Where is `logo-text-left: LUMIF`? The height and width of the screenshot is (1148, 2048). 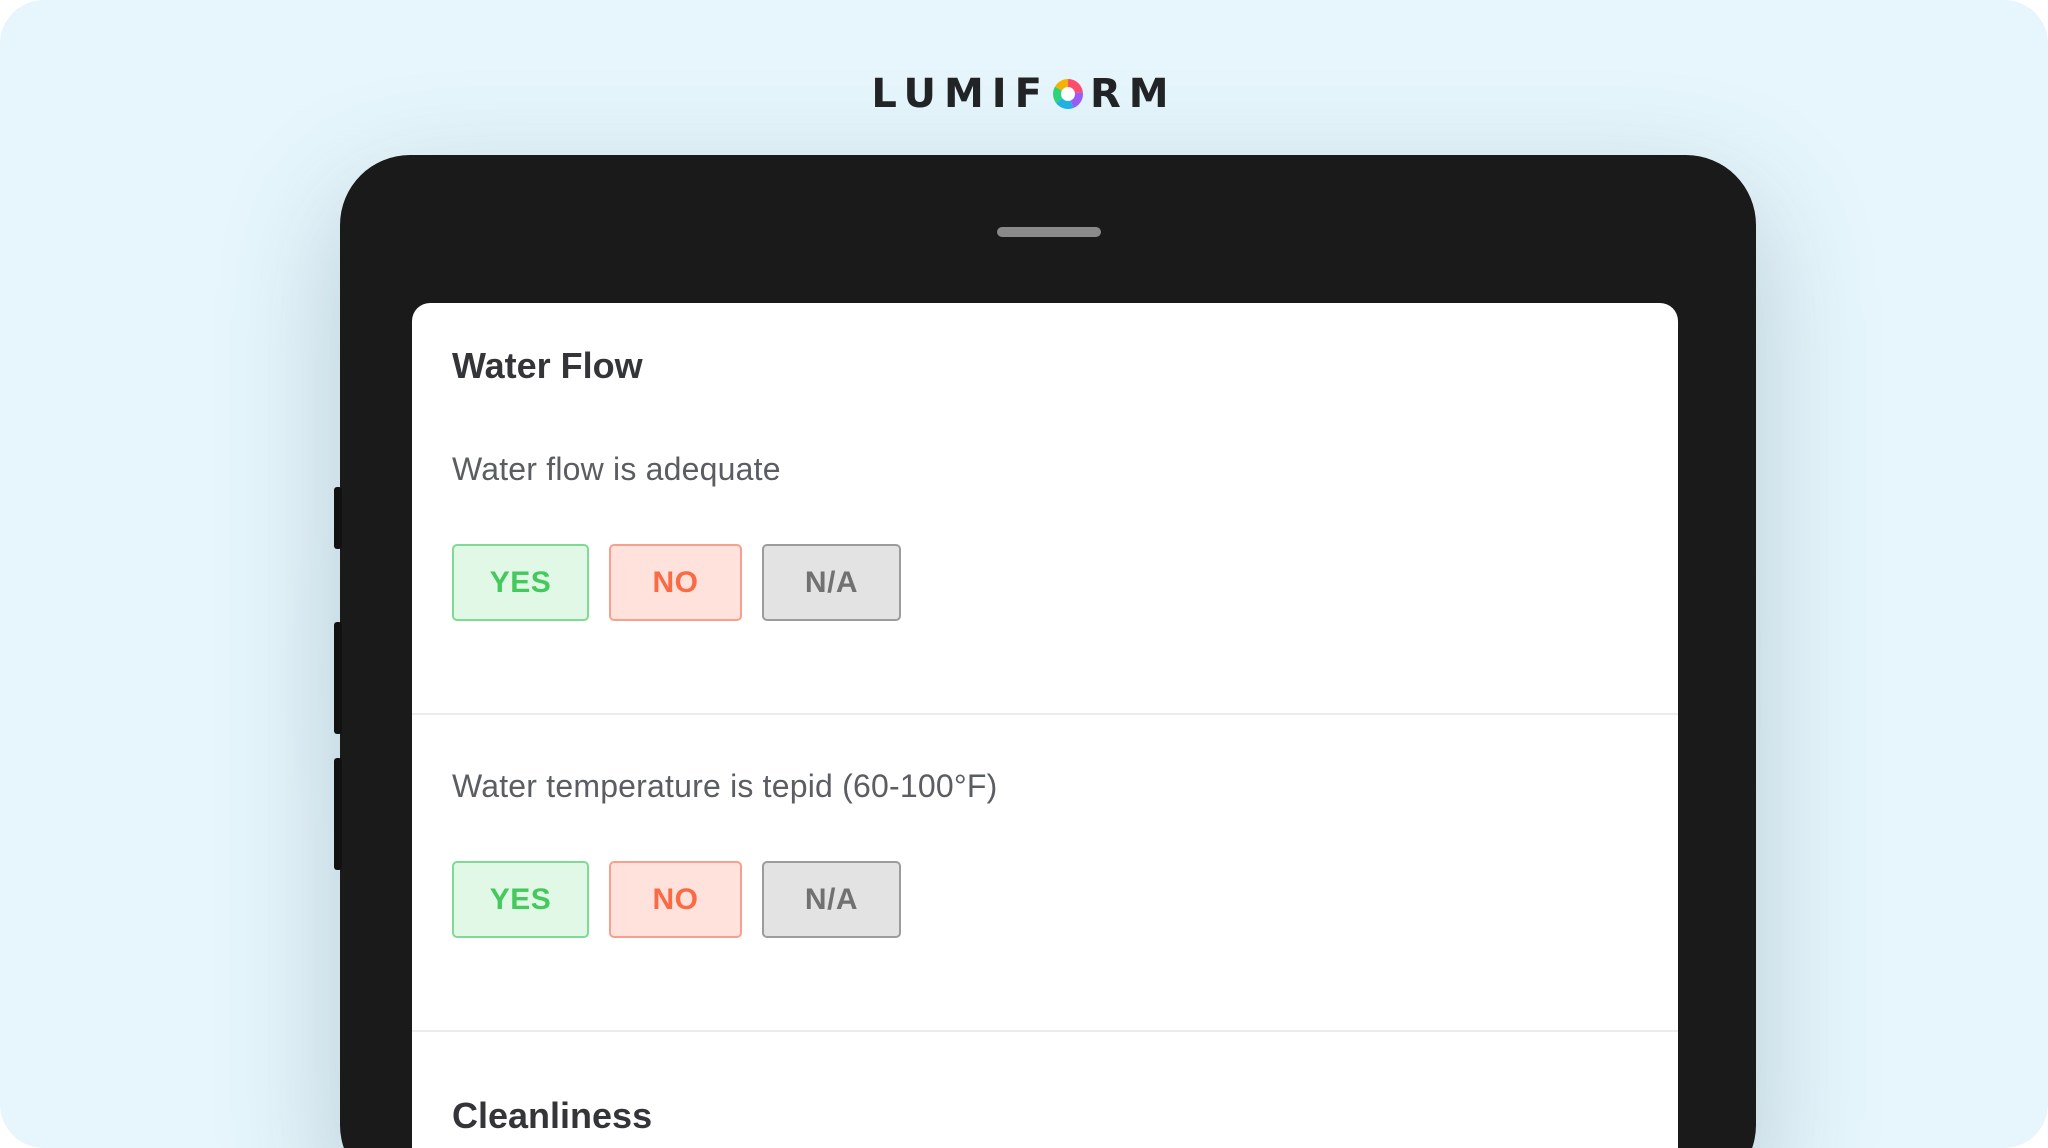 logo-text-left: LUMIF is located at coordinates (960, 94).